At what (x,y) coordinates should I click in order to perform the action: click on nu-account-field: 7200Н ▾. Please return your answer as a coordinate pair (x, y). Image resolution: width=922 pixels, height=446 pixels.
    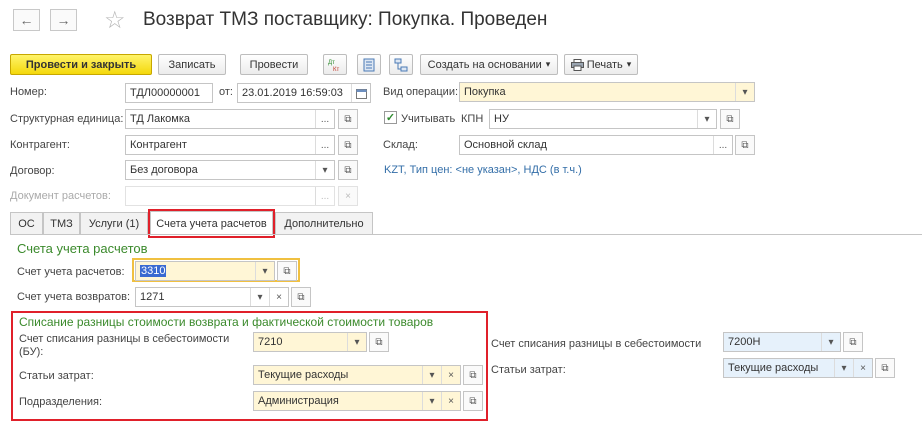
    Looking at the image, I should click on (782, 342).